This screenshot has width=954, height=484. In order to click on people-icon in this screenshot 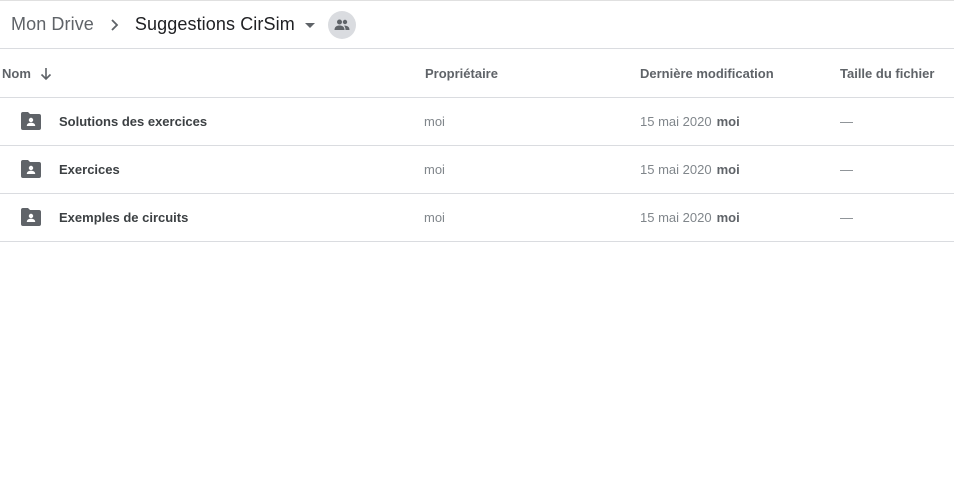, I will do `click(342, 25)`.